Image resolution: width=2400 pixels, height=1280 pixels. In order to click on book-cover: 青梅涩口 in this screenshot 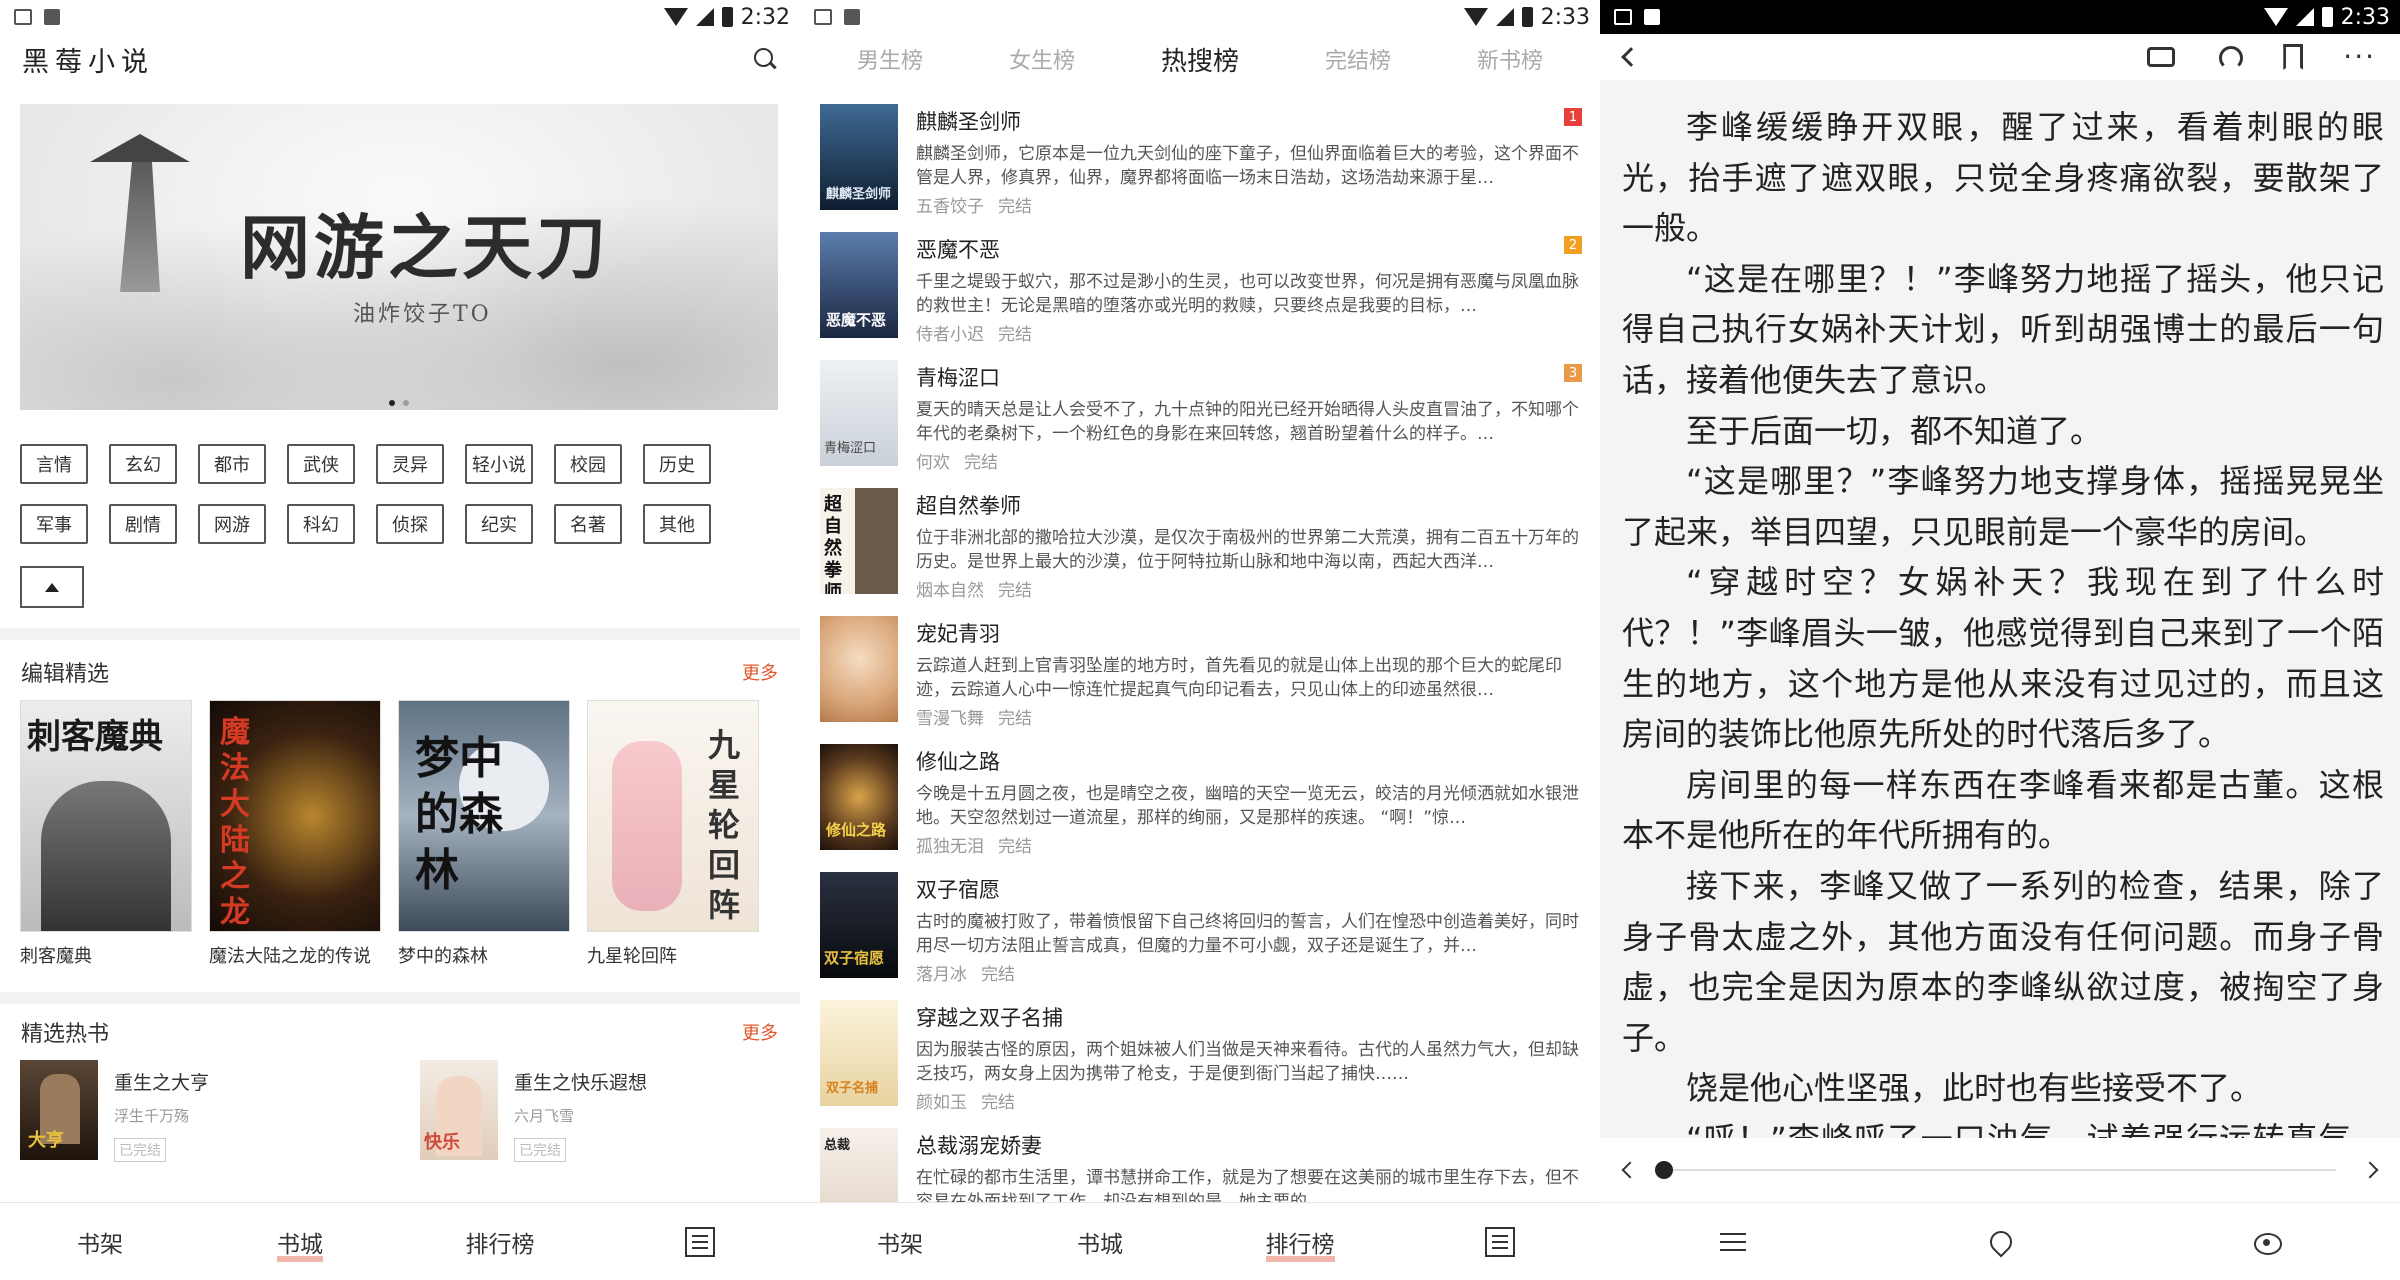, I will do `click(859, 413)`.